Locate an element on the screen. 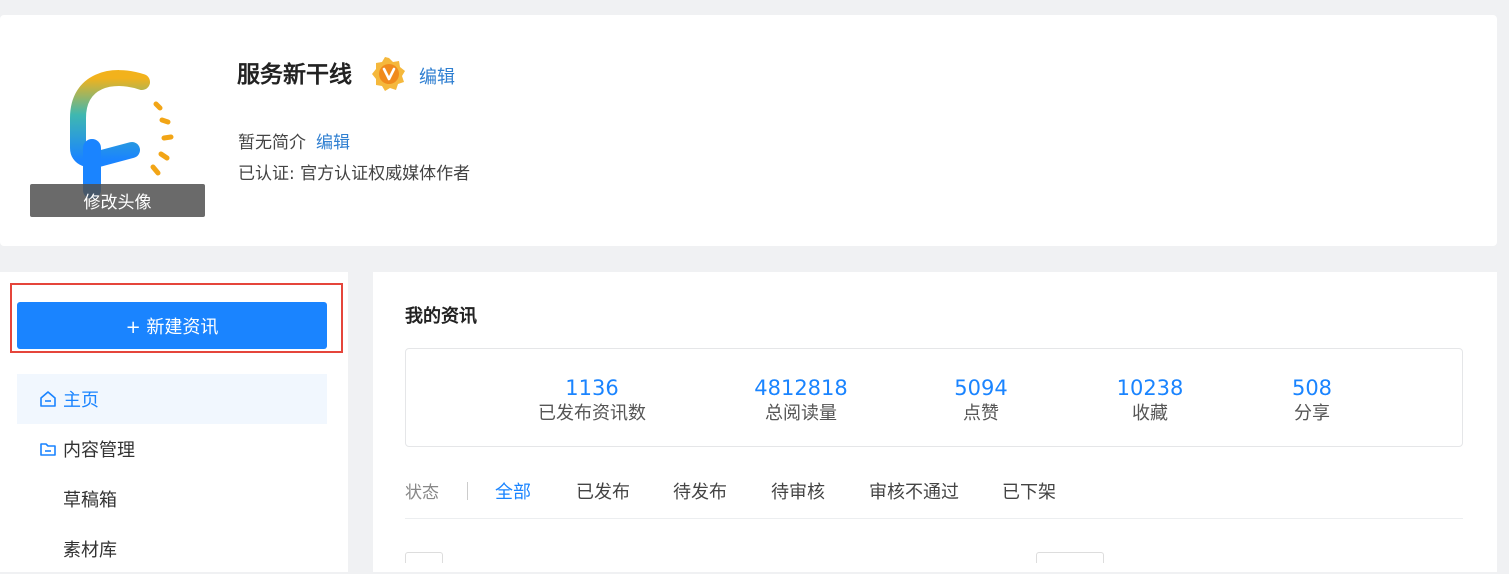 The image size is (1509, 574). sidebar-item-material-library: 素材库 is located at coordinates (172, 549).